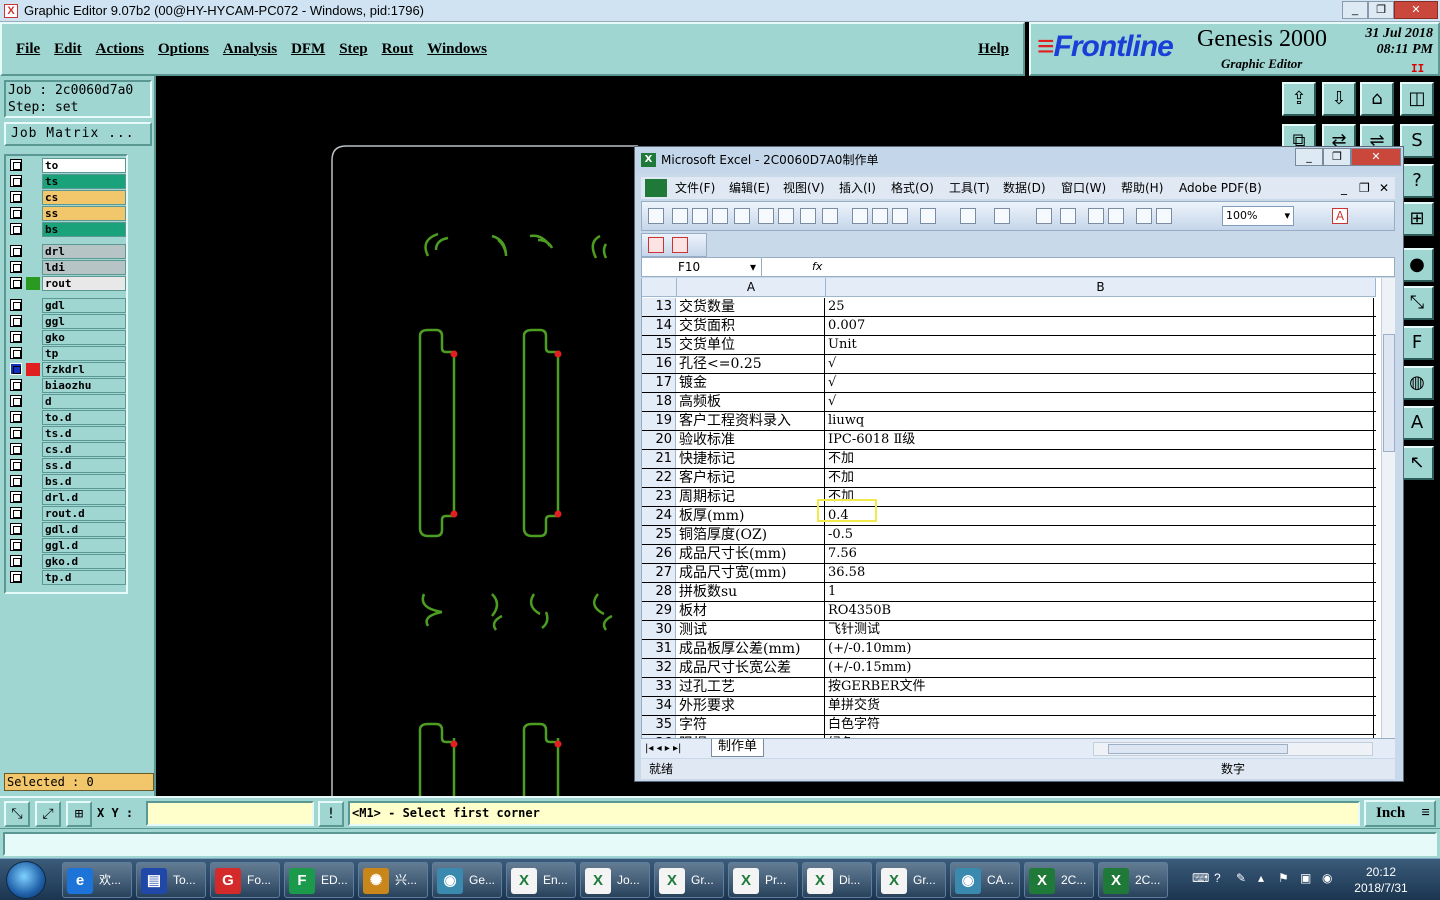 This screenshot has width=1440, height=900. I want to click on layer-row-ts: ts, so click(67, 181).